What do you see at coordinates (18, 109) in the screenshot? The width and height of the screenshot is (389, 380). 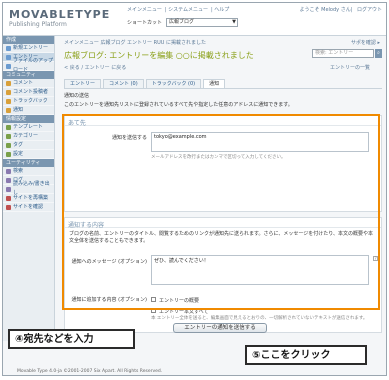 I see `sidebar-item-label: 通知` at bounding box center [18, 109].